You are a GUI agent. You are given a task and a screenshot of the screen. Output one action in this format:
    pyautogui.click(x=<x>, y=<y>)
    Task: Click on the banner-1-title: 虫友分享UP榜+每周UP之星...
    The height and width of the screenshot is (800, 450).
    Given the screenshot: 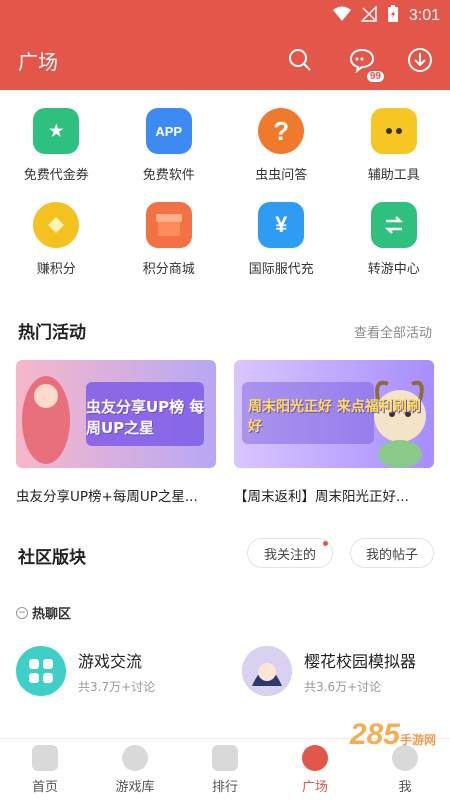 What is the action you would take?
    pyautogui.click(x=118, y=495)
    